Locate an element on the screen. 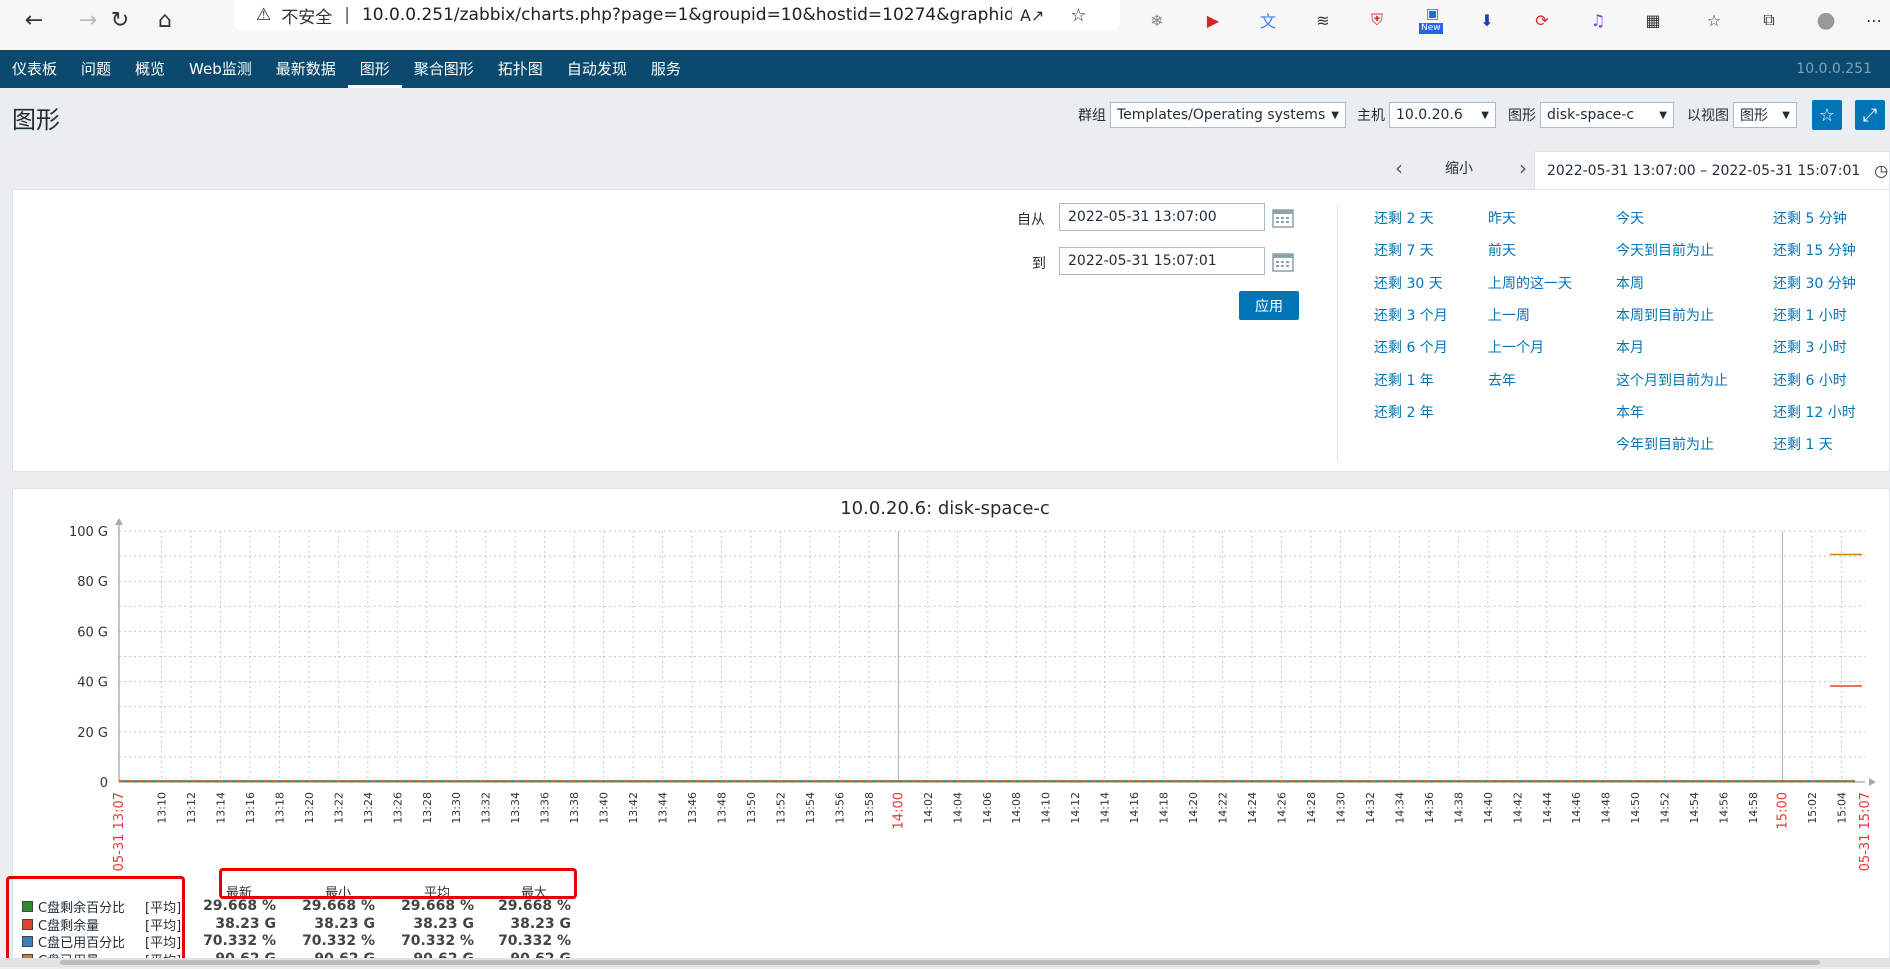  x-tick-label: 14:46 is located at coordinates (1576, 808).